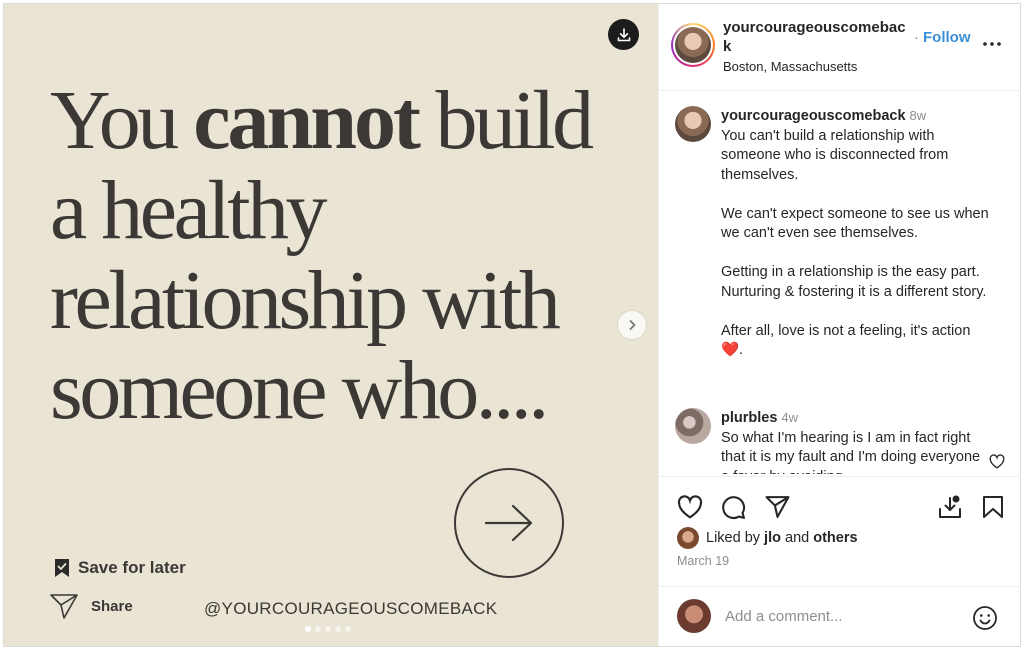 This screenshot has width=1024, height=651. Describe the element at coordinates (351, 608) in the screenshot. I see `media-handle: @YOURCOURAGEOUSCOMEBACK` at that location.